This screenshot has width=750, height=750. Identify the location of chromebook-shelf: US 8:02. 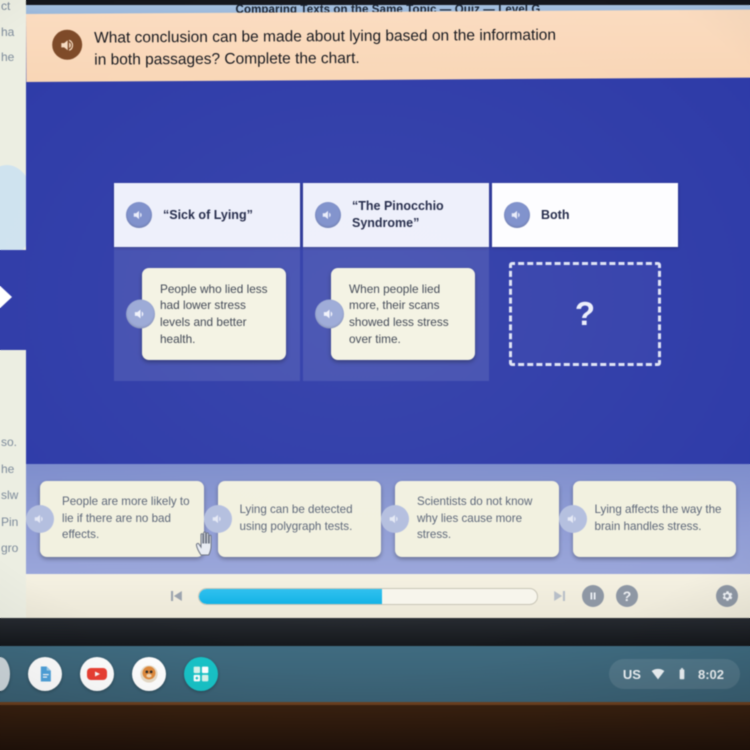
(375, 674).